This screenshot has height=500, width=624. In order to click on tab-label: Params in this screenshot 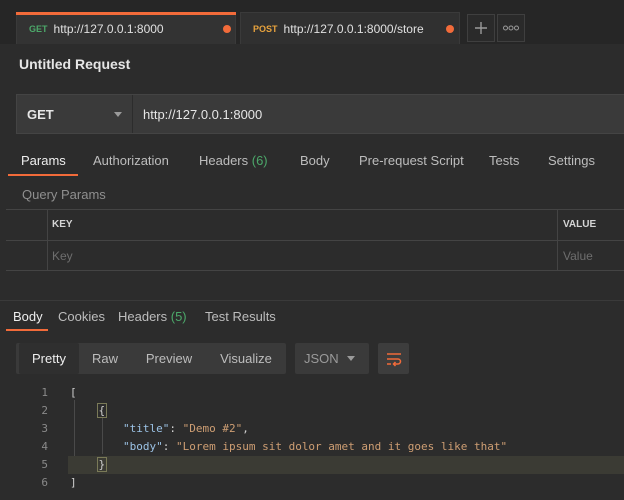, I will do `click(43, 160)`.